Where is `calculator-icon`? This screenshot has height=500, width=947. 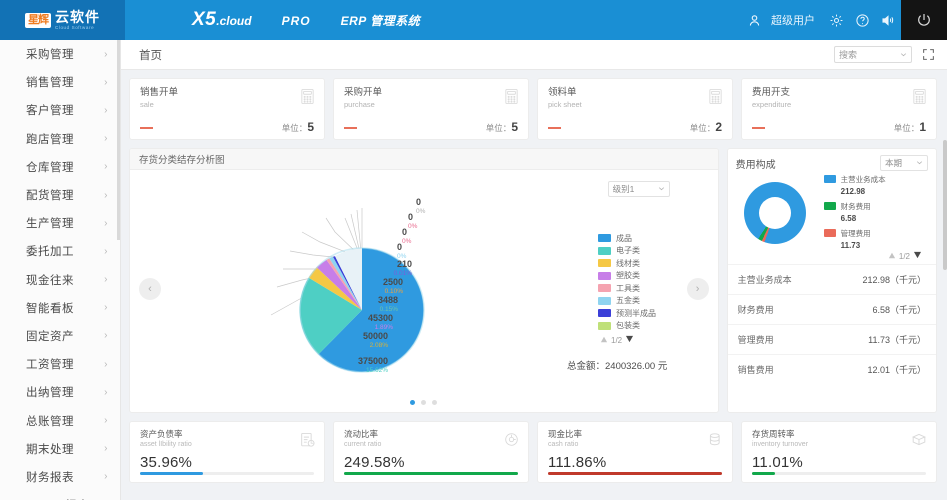 calculator-icon is located at coordinates (307, 98).